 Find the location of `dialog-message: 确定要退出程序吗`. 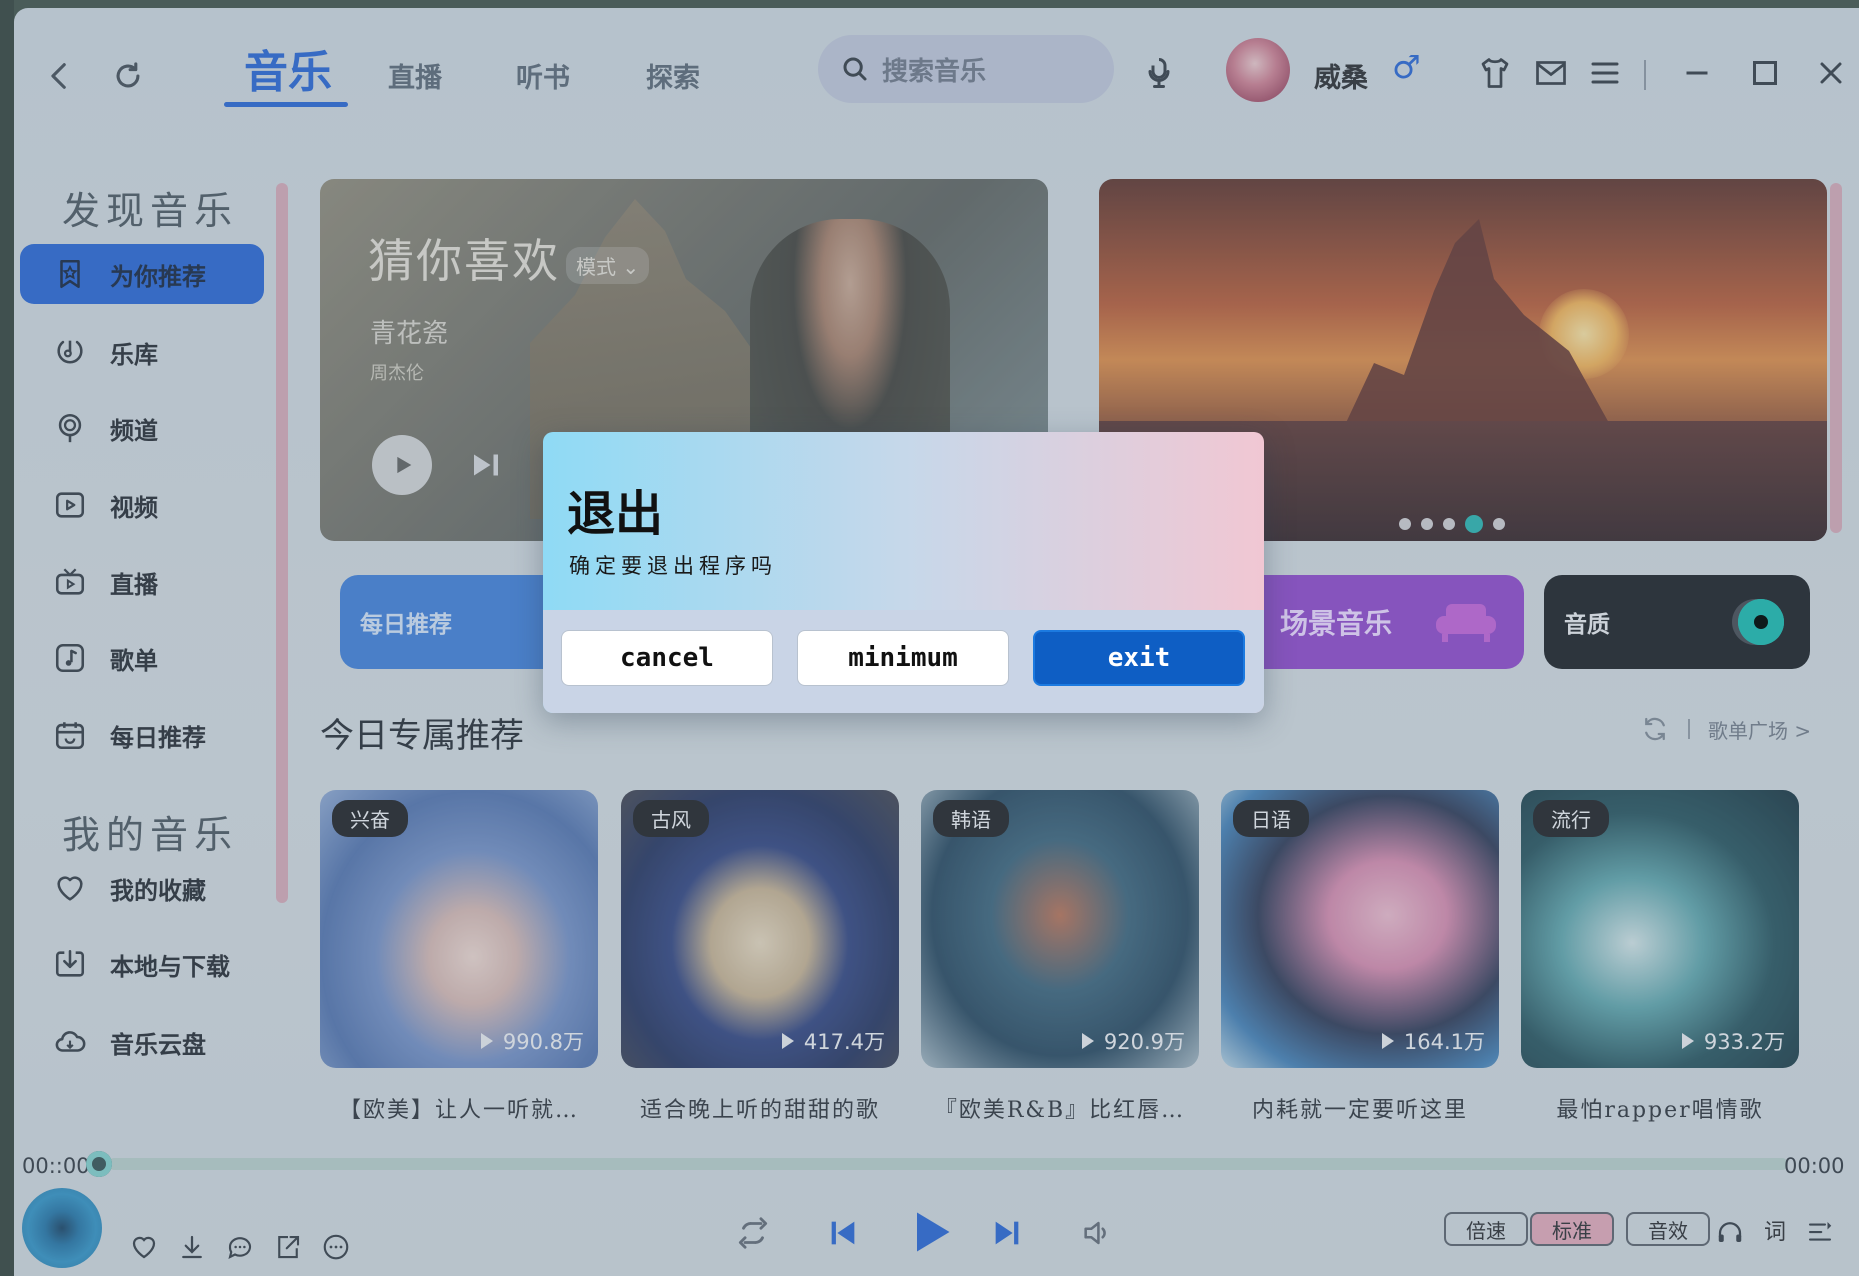

dialog-message: 确定要退出程序吗 is located at coordinates (673, 566).